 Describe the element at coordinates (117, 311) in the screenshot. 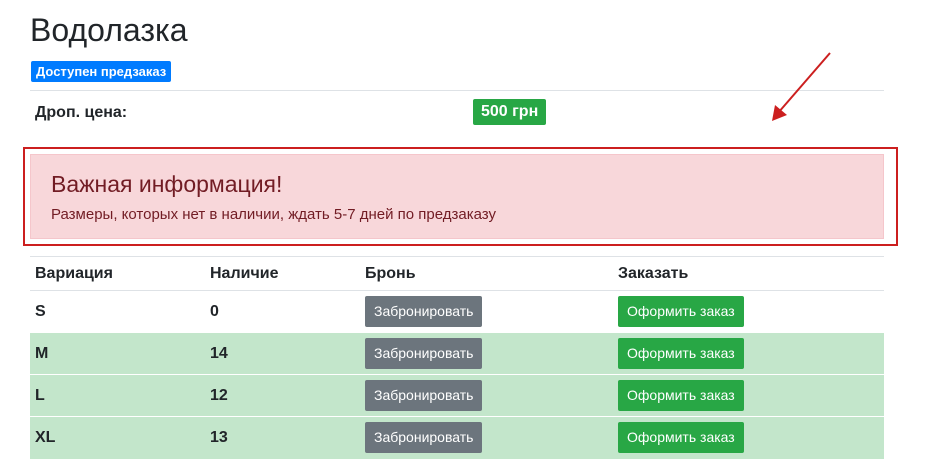

I see `row-size: S` at that location.